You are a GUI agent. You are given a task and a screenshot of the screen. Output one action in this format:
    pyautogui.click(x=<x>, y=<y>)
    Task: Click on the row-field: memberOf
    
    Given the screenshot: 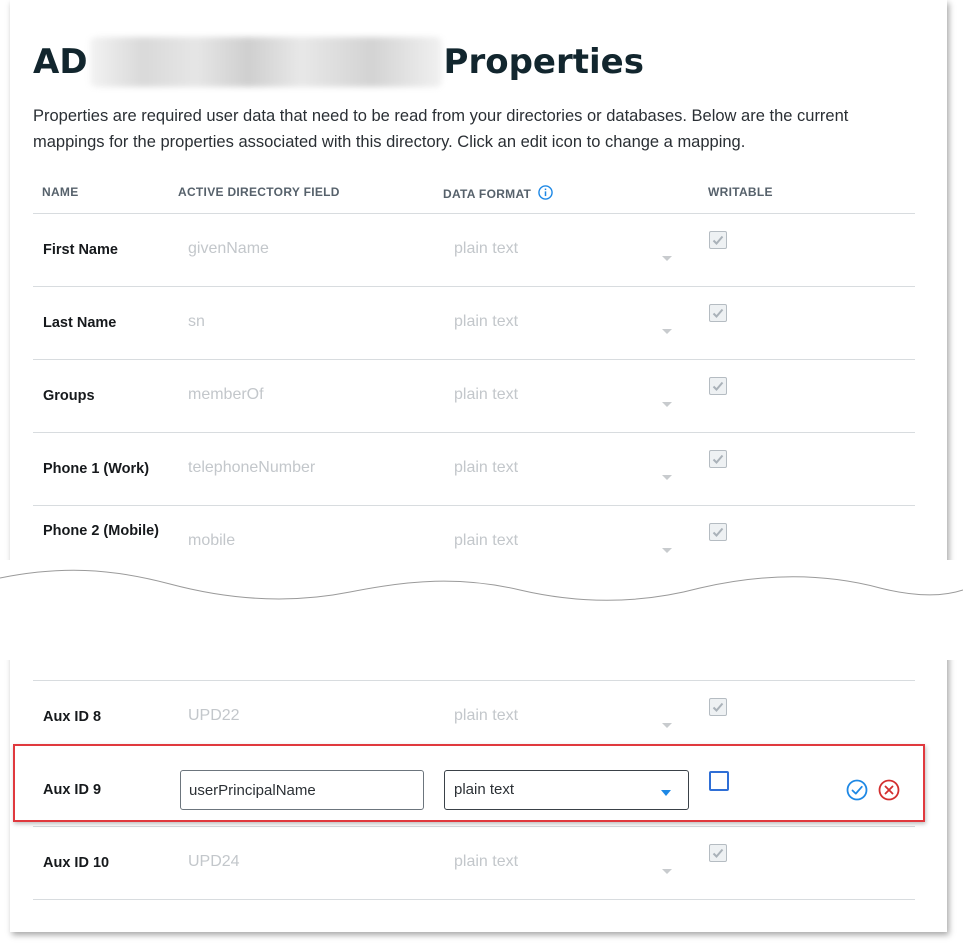 What is the action you would take?
    pyautogui.click(x=226, y=394)
    